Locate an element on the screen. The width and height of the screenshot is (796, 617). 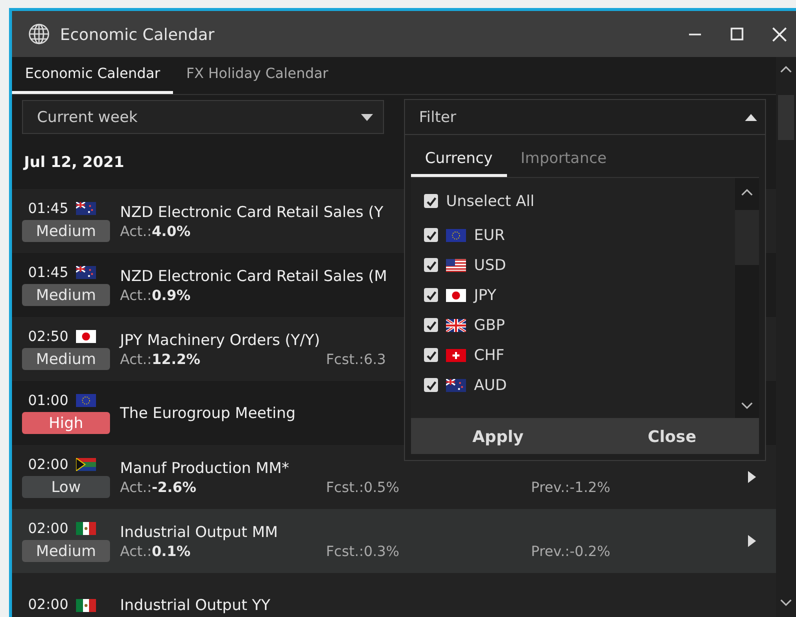
previous-value: Prev.:-1.2% is located at coordinates (570, 488).